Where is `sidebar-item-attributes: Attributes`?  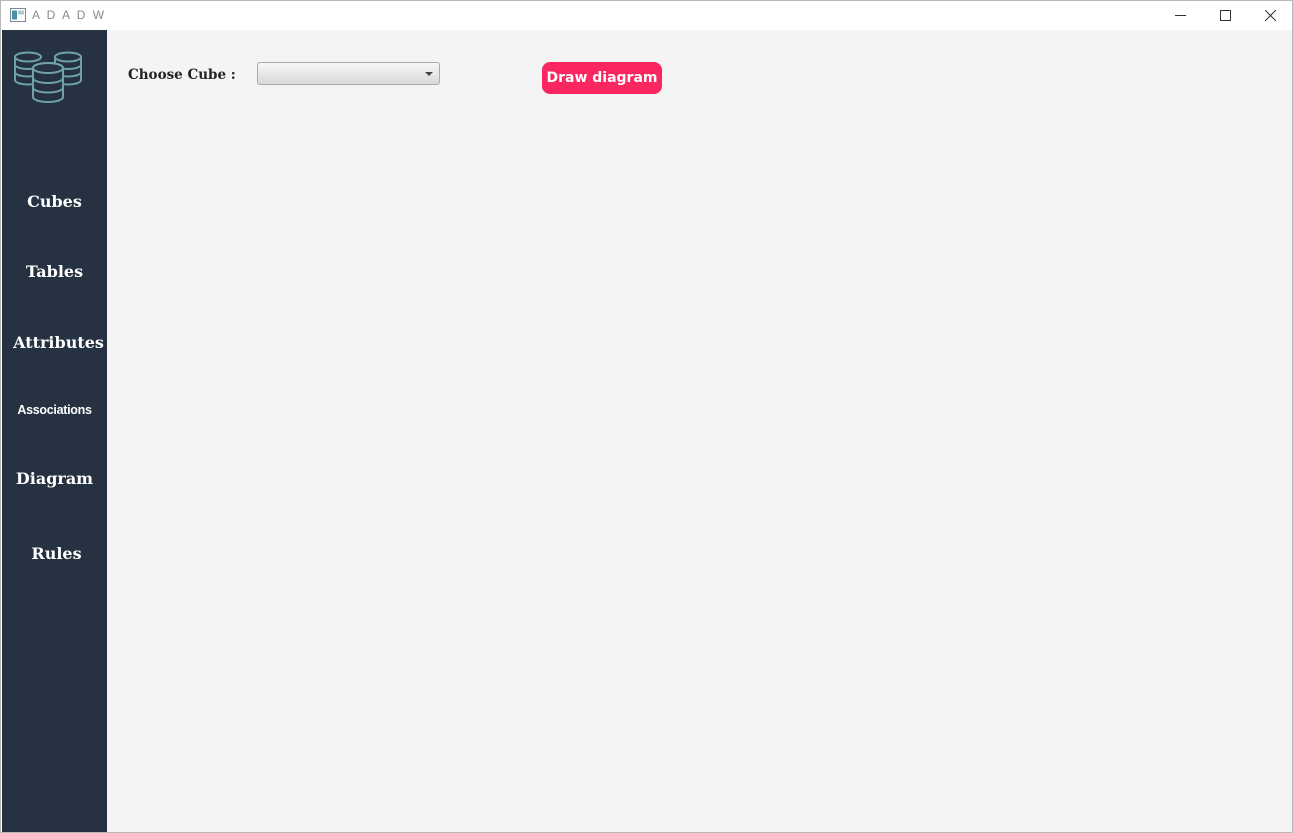 sidebar-item-attributes: Attributes is located at coordinates (54, 342).